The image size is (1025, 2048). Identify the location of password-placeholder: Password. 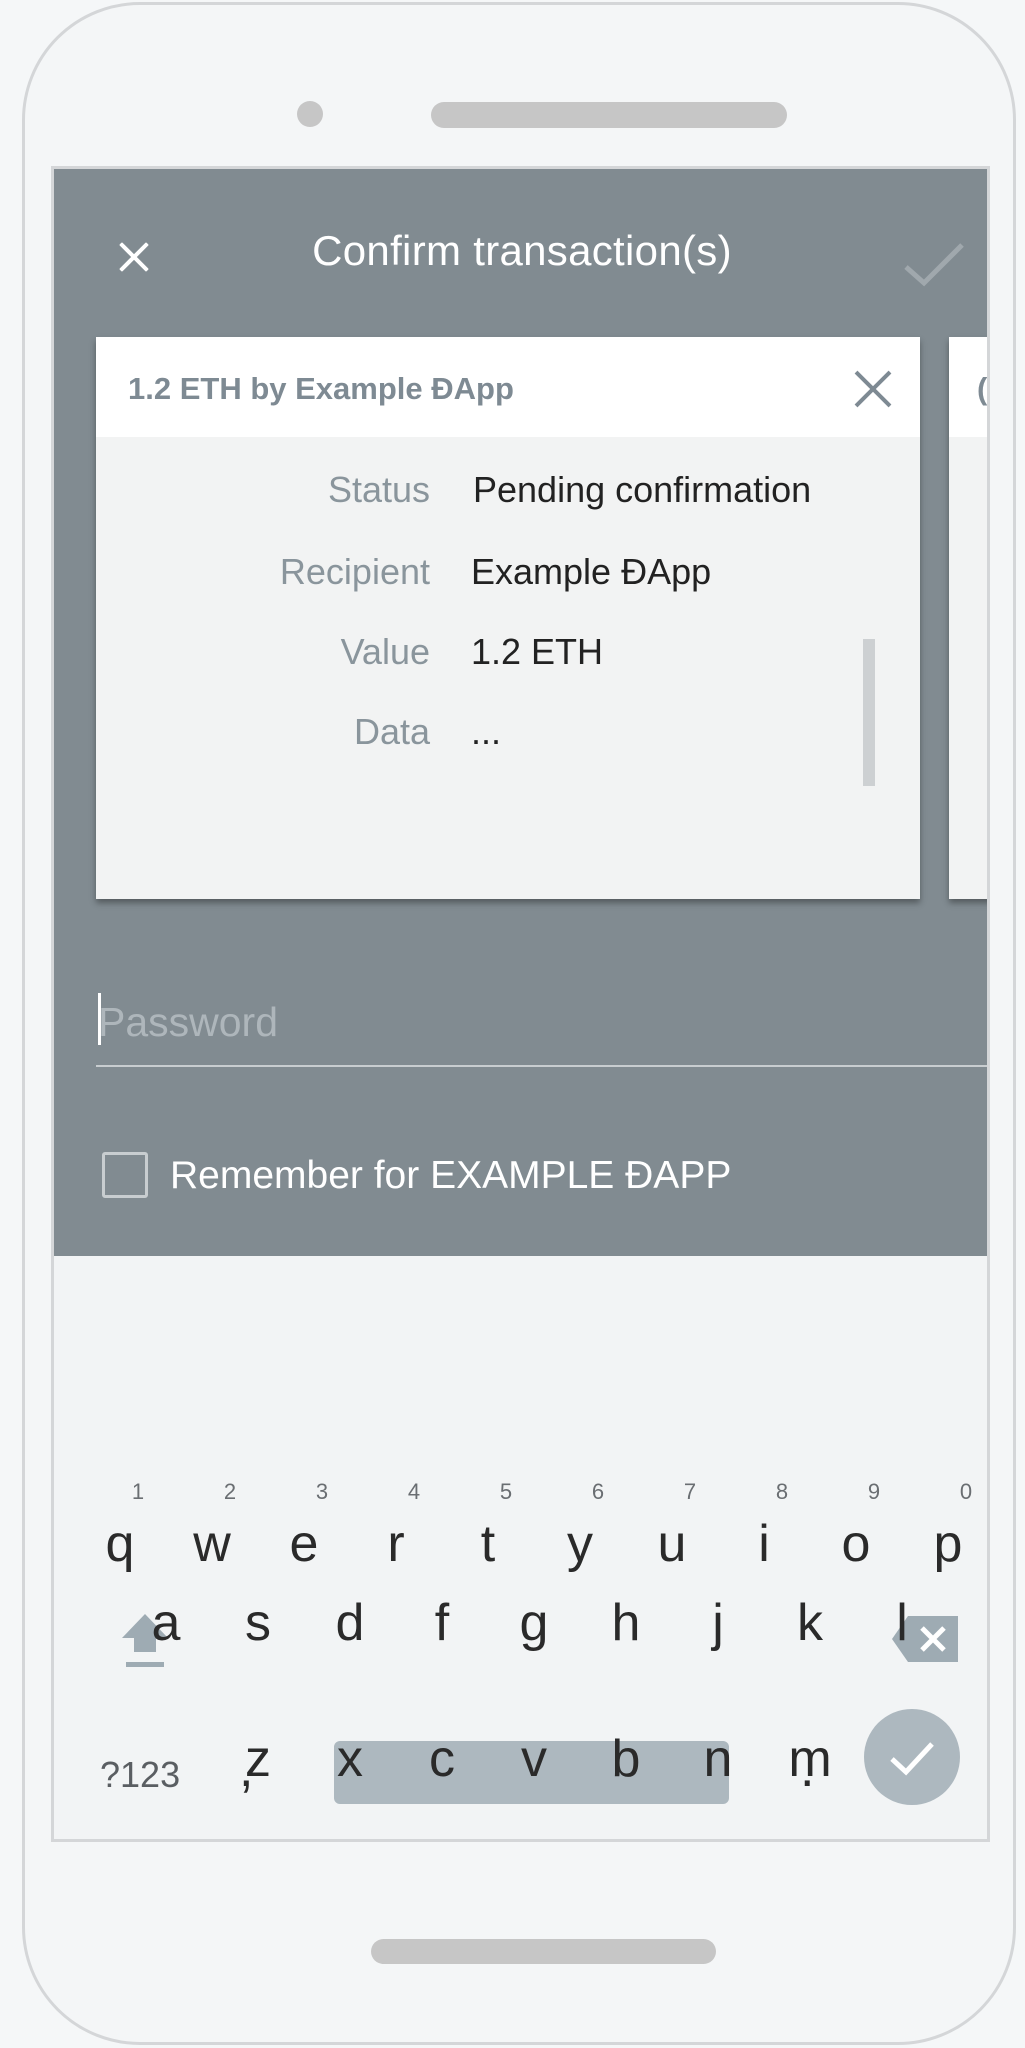
(188, 1022).